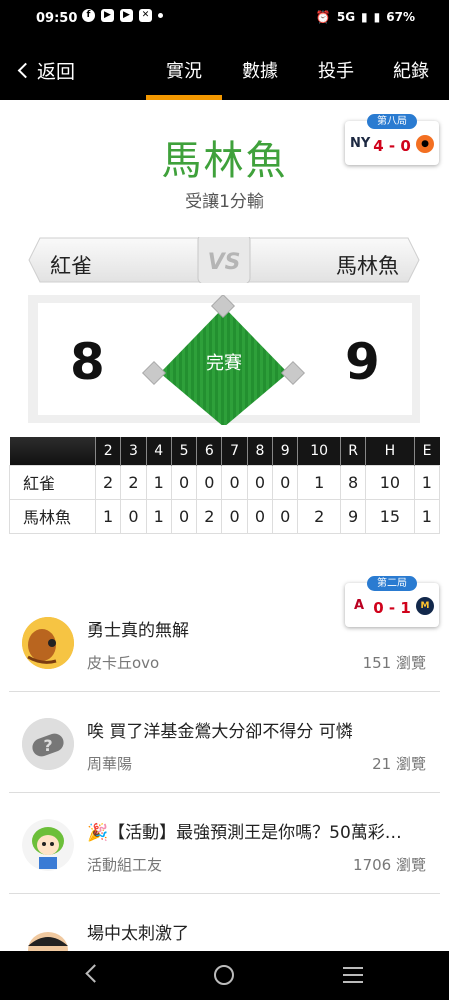  What do you see at coordinates (392, 583) in the screenshot?
I see `inning-badge: 第二局` at bounding box center [392, 583].